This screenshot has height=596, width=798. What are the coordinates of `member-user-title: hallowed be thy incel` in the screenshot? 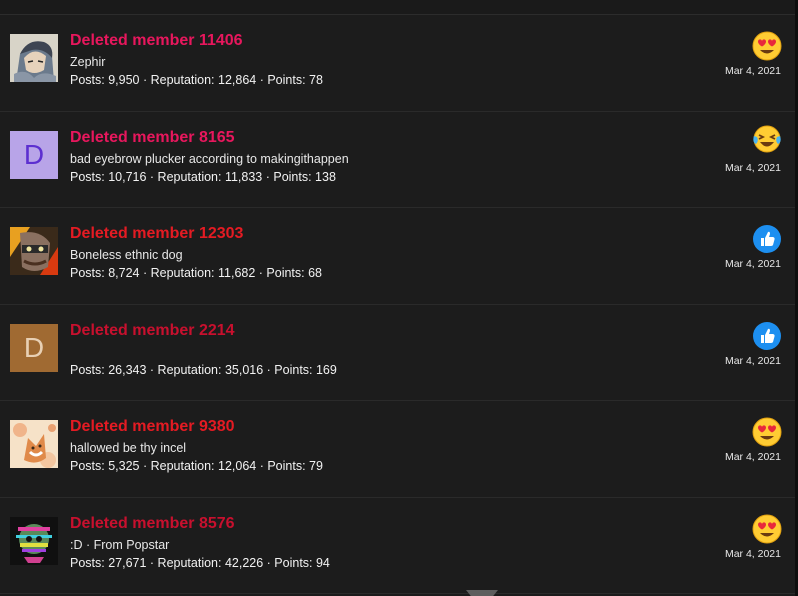 It's located at (128, 448).